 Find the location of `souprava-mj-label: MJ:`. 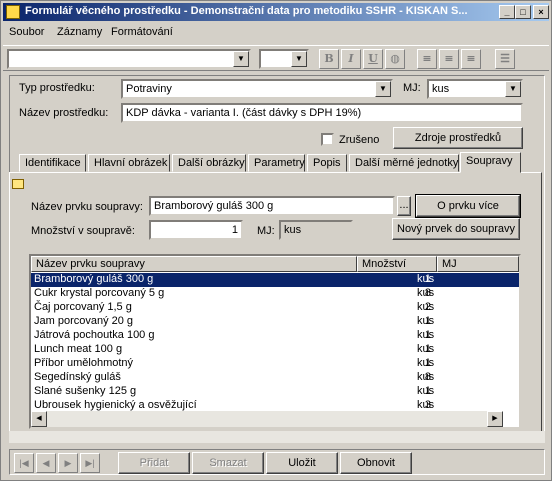

souprava-mj-label: MJ: is located at coordinates (266, 231).